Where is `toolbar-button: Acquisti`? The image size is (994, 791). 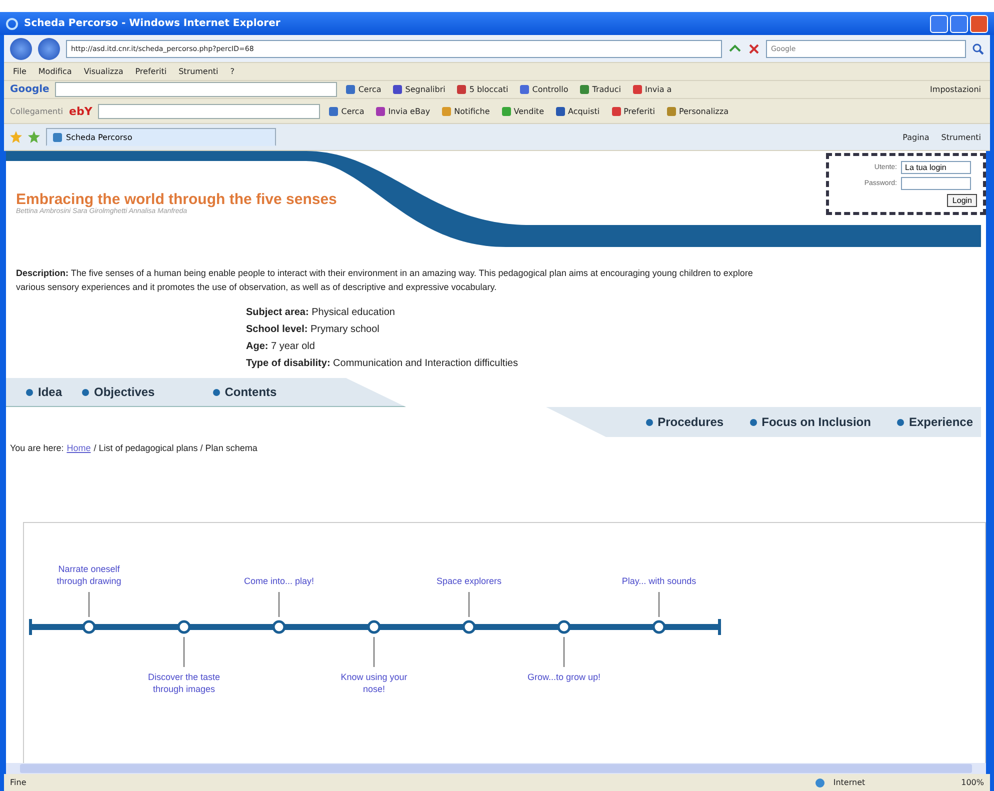 toolbar-button: Acquisti is located at coordinates (577, 111).